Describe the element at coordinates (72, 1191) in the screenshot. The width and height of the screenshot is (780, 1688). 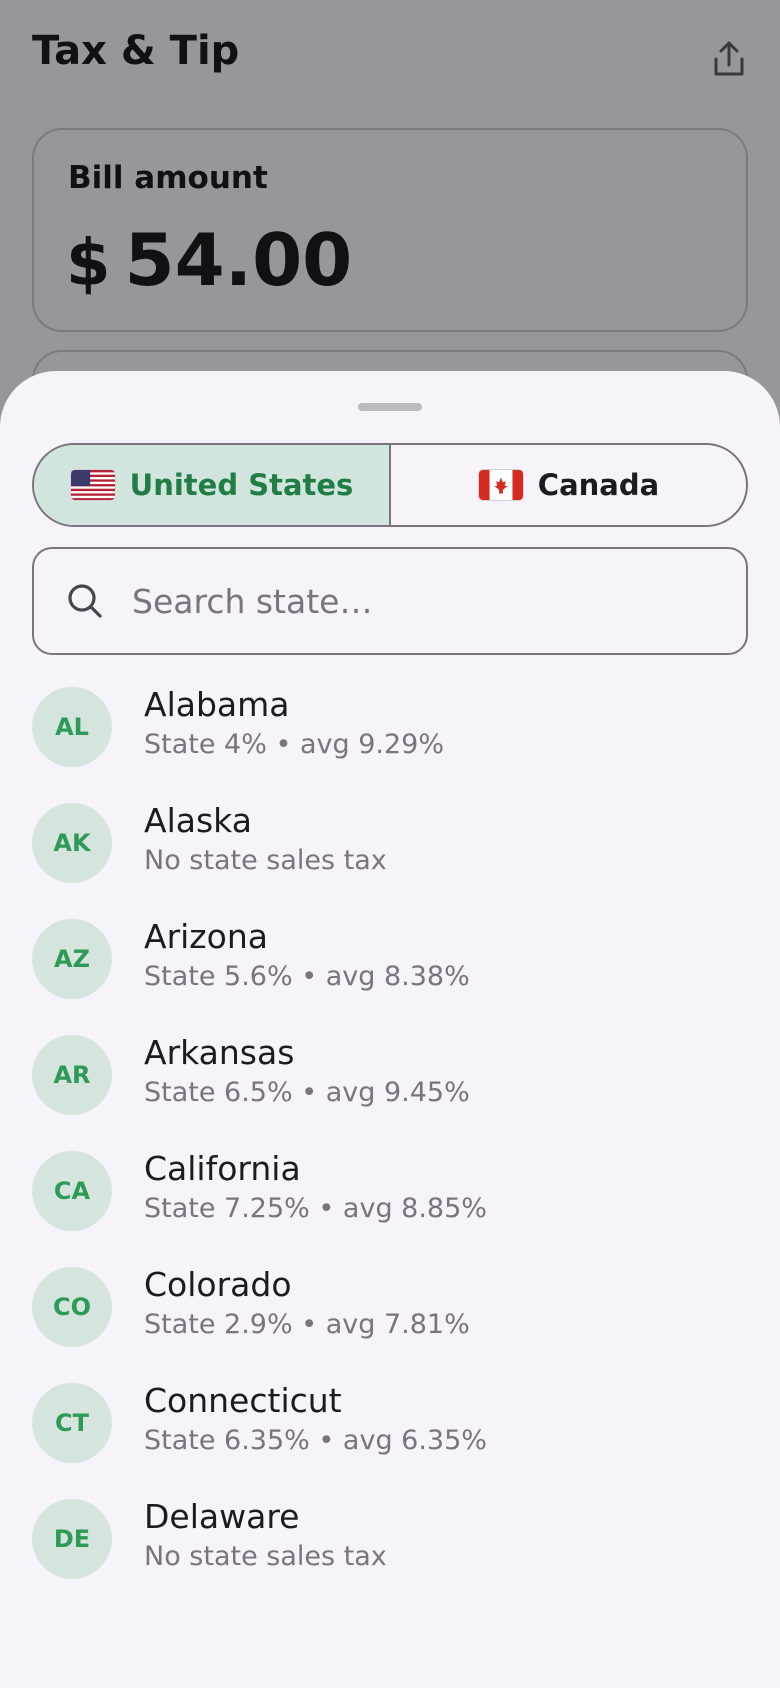
I see `state-code-avatar: CA` at that location.